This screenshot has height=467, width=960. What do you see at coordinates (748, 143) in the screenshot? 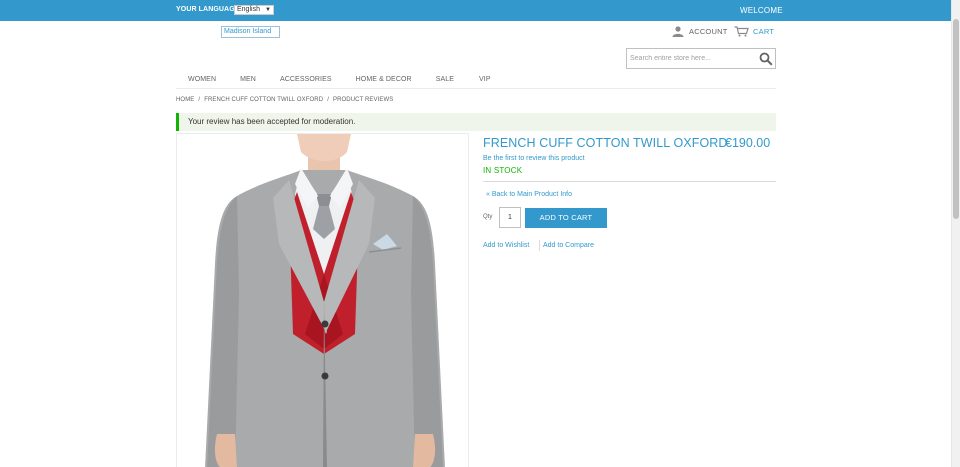
I see `product-price: €190.00` at bounding box center [748, 143].